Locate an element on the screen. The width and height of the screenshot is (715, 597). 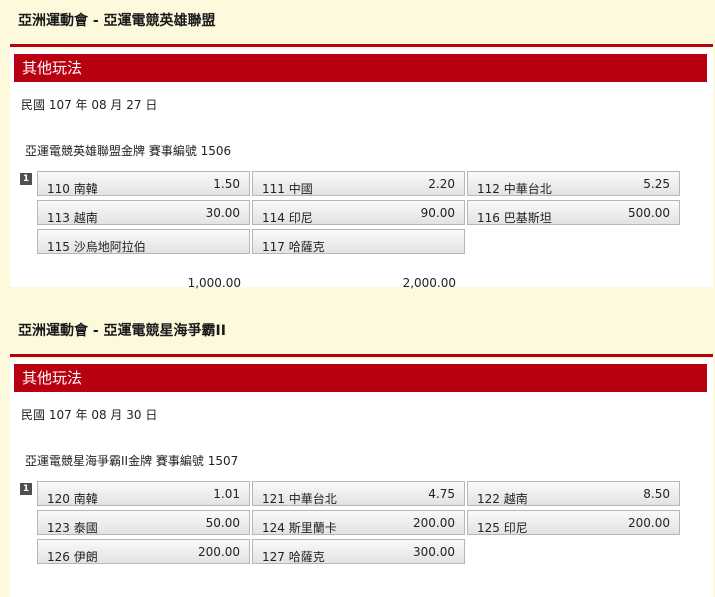
option-odds: 4.75 is located at coordinates (441, 494).